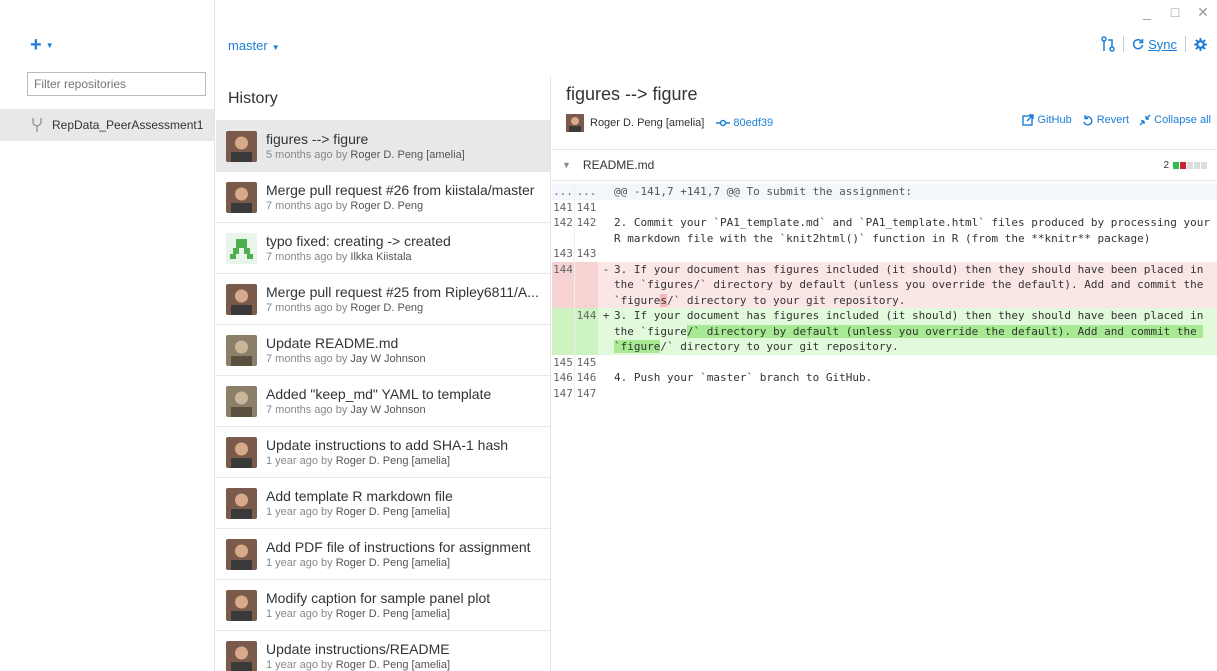 The image size is (1217, 671). I want to click on old-line-number: 147, so click(563, 393).